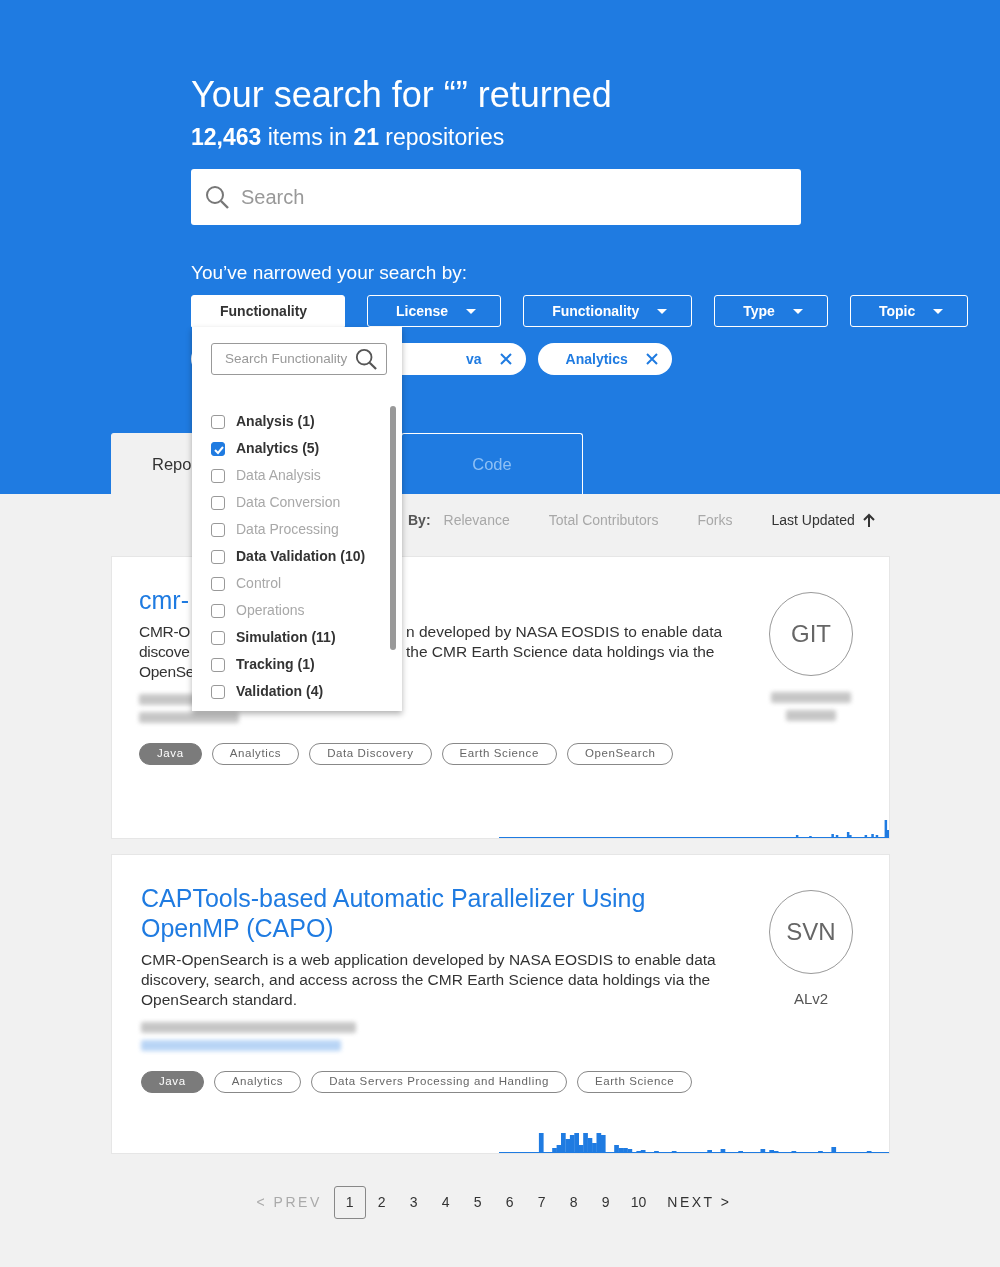 The height and width of the screenshot is (1267, 1000). Describe the element at coordinates (823, 520) in the screenshot. I see `sort-option: Last Updated` at that location.